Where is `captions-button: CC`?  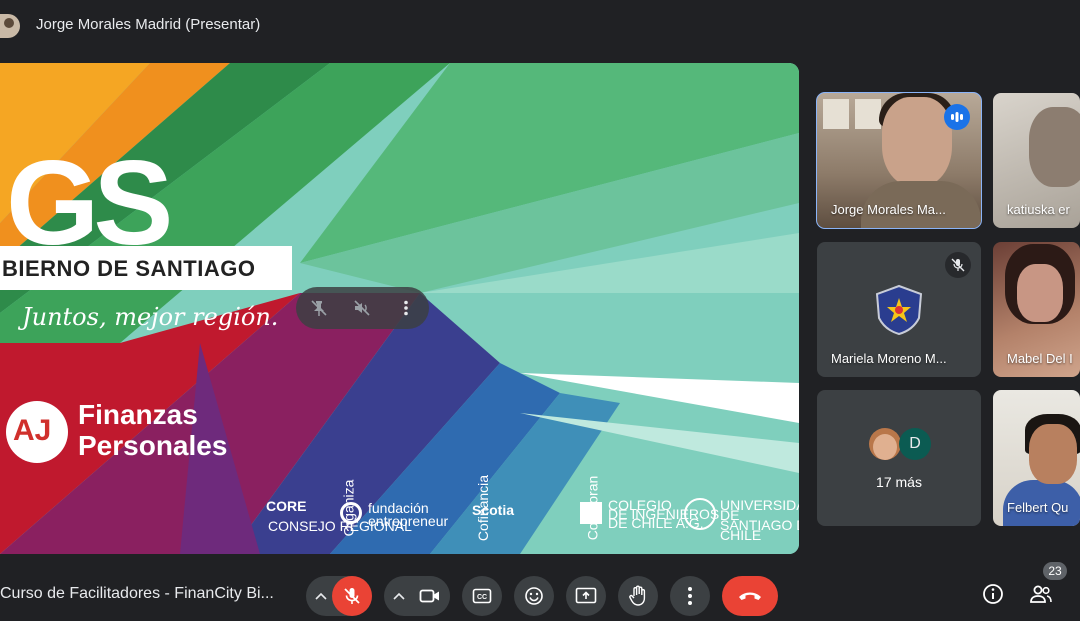 captions-button: CC is located at coordinates (482, 596).